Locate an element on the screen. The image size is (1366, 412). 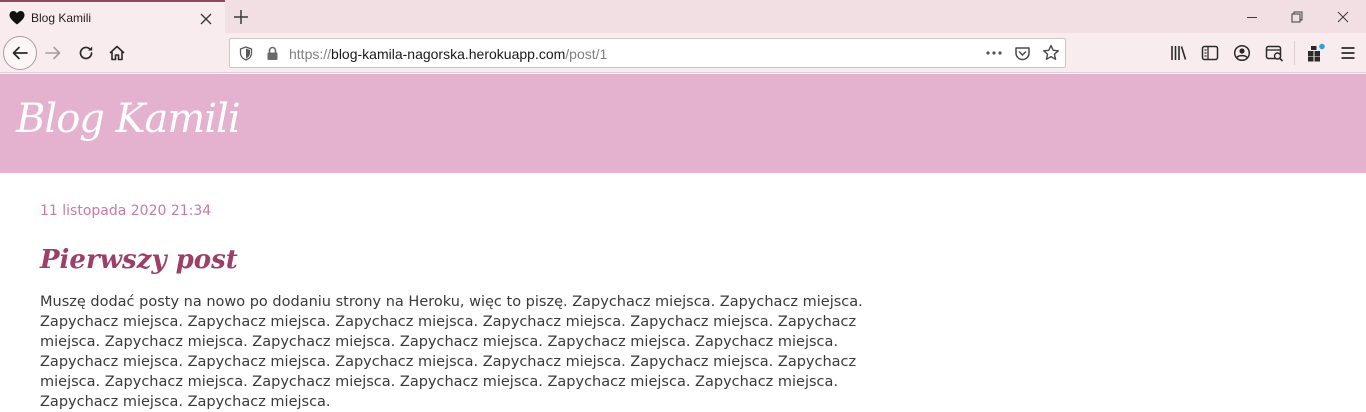
back-arrow-icon is located at coordinates (20, 53).